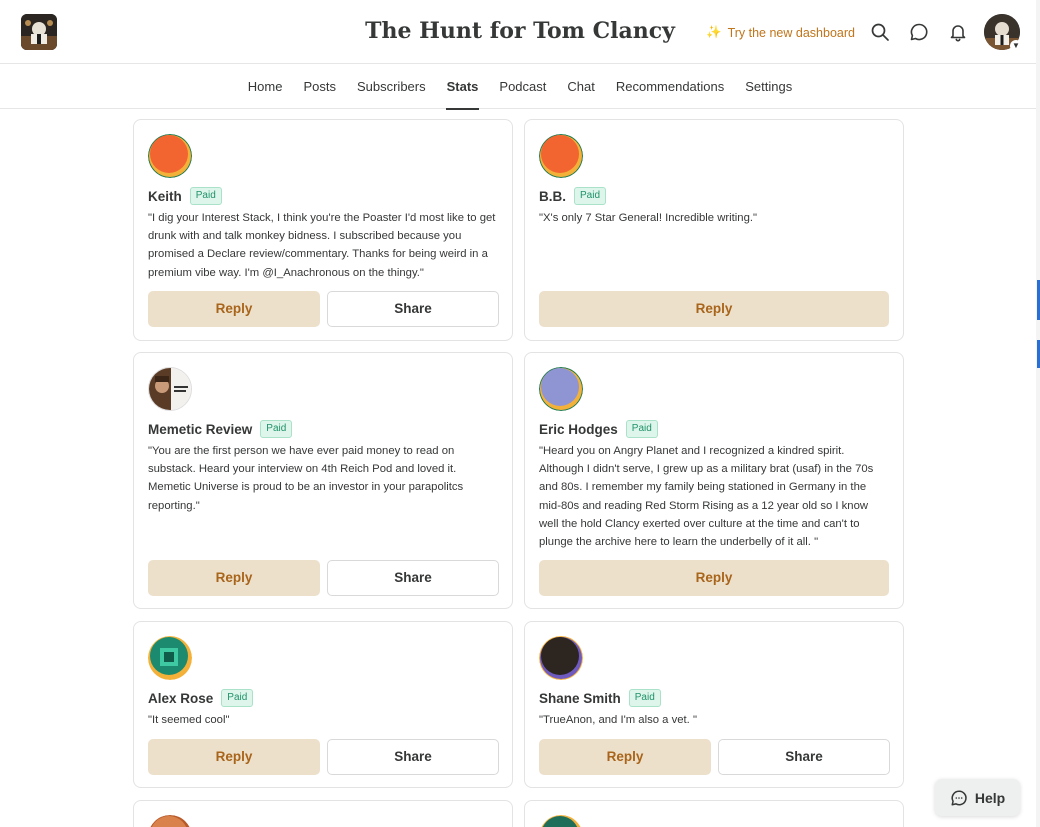 Image resolution: width=1040 pixels, height=827 pixels. I want to click on try-new-dashboard-label: Try the new dashboard, so click(791, 32).